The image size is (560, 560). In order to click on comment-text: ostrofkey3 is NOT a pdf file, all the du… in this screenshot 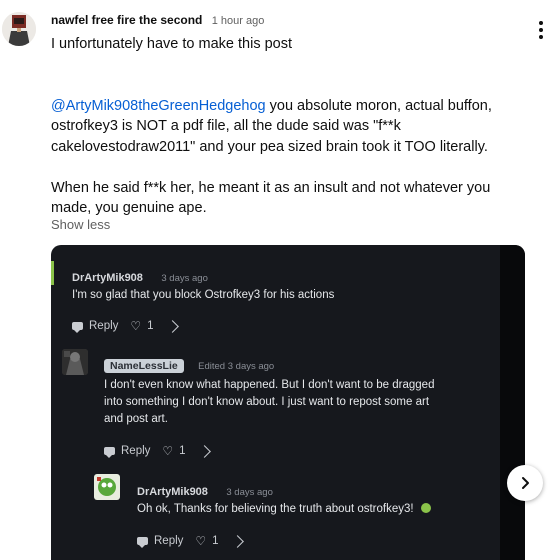, I will do `click(226, 126)`.